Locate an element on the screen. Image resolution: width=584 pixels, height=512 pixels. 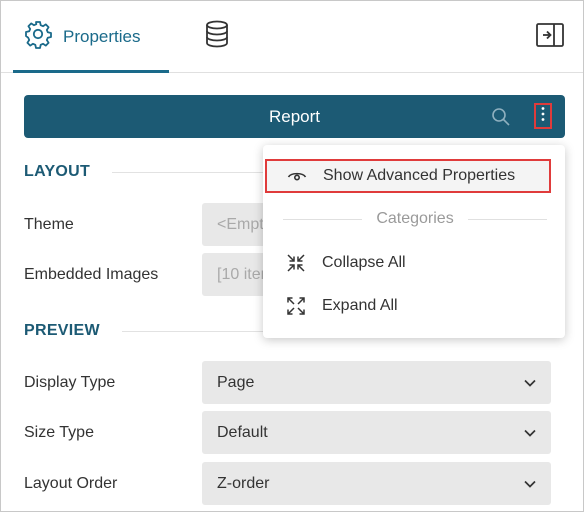
collapse-arrows-icon is located at coordinates (296, 263).